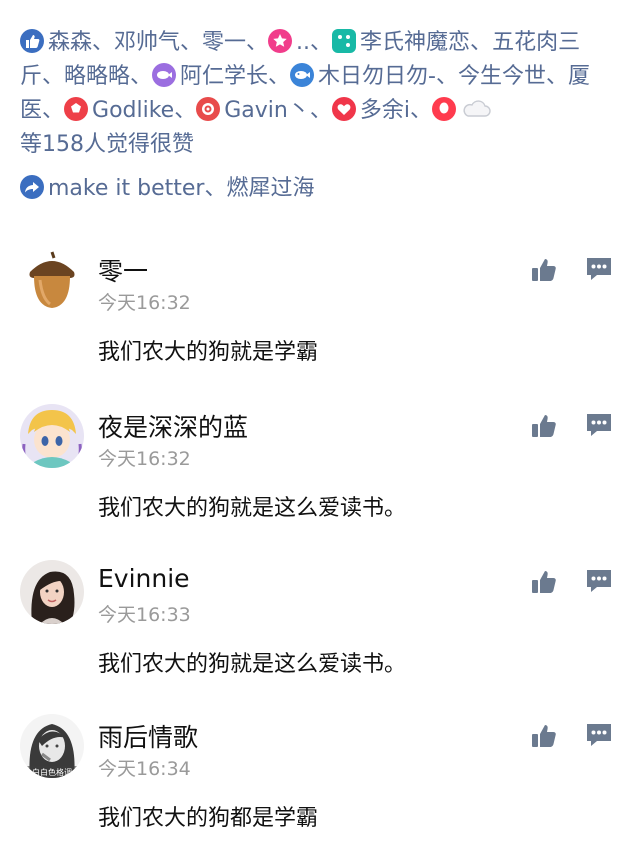 This screenshot has height=864, width=640. What do you see at coordinates (302, 75) in the screenshot?
I see `fish-icon` at bounding box center [302, 75].